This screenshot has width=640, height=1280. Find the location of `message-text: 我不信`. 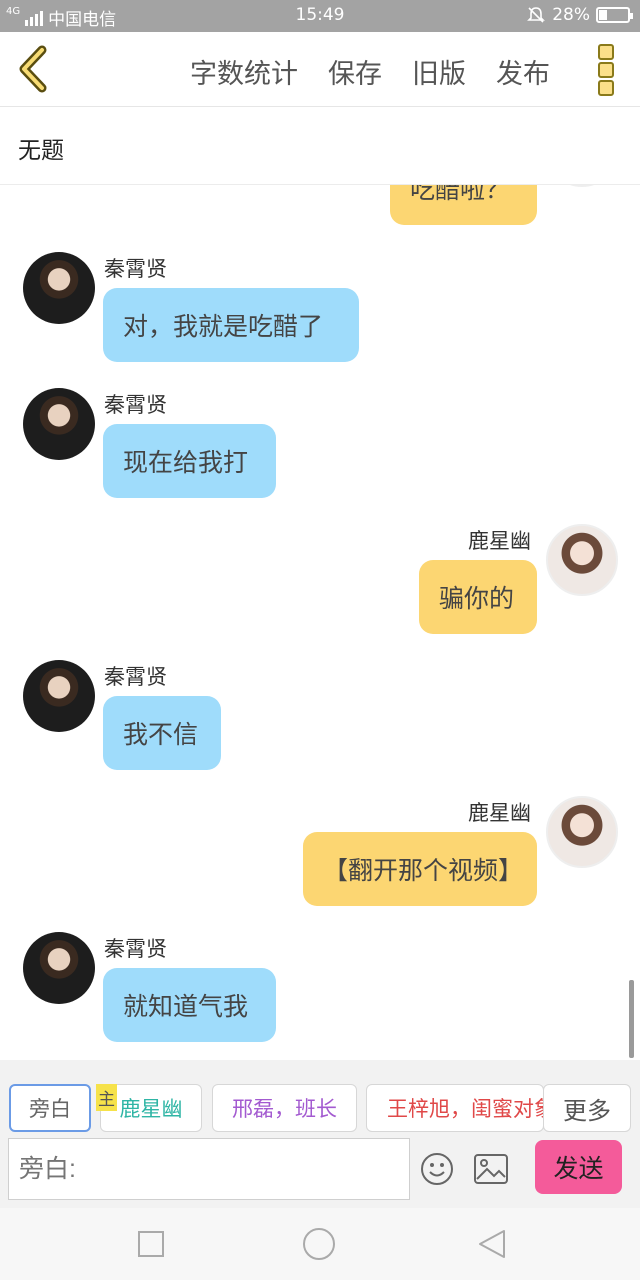

message-text: 我不信 is located at coordinates (161, 734).